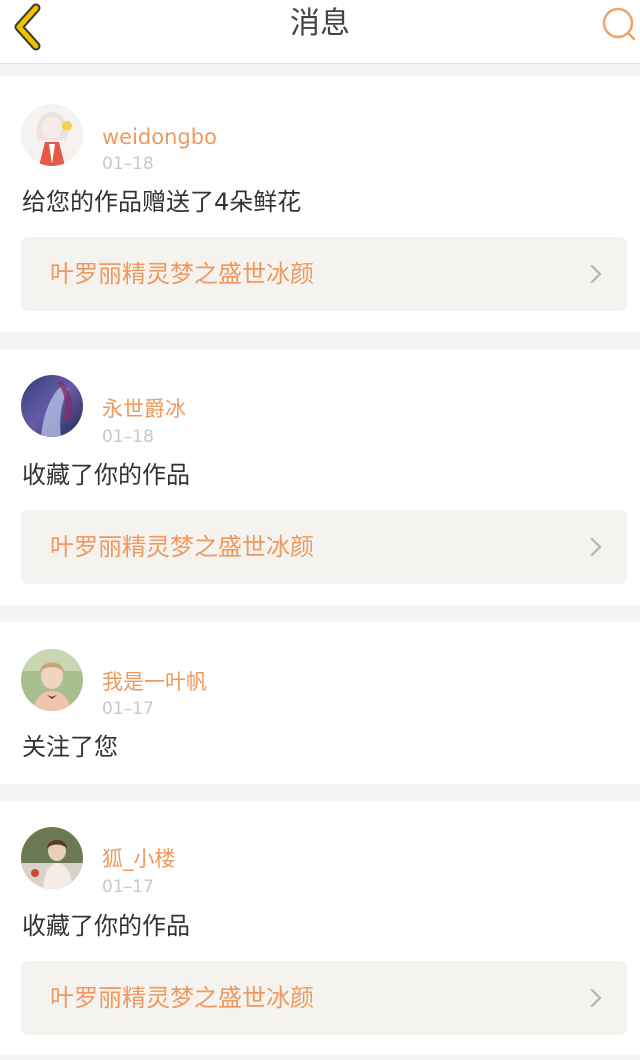  What do you see at coordinates (320, 23) in the screenshot?
I see `page-title: 消息` at bounding box center [320, 23].